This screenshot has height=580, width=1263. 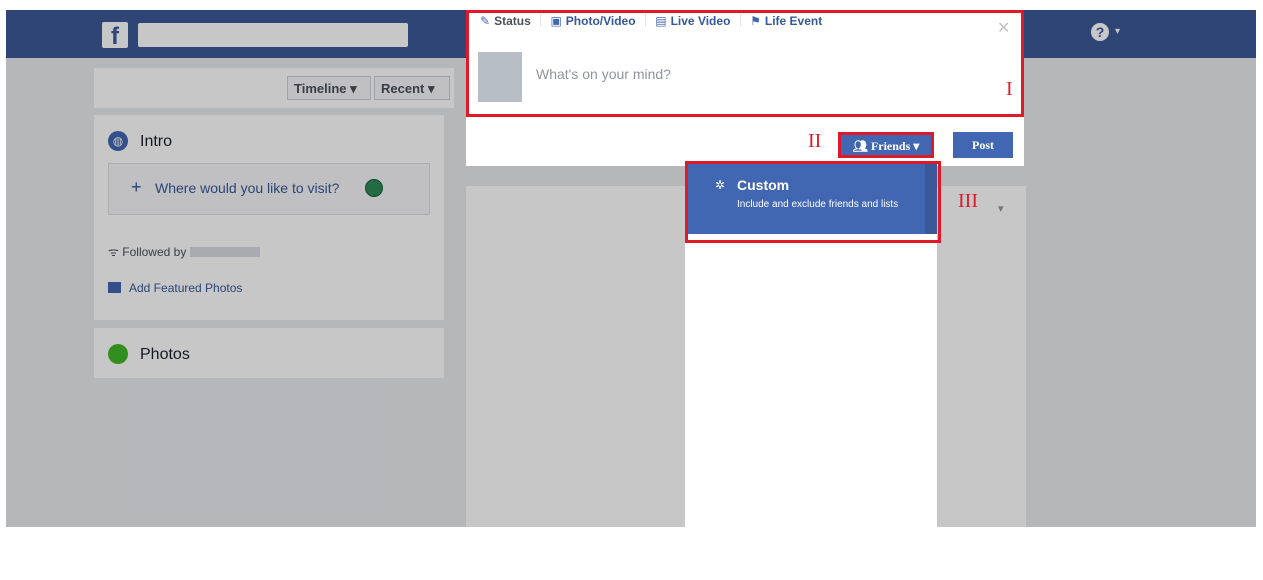 What do you see at coordinates (745, 63) in the screenshot?
I see `annotation-box-I` at bounding box center [745, 63].